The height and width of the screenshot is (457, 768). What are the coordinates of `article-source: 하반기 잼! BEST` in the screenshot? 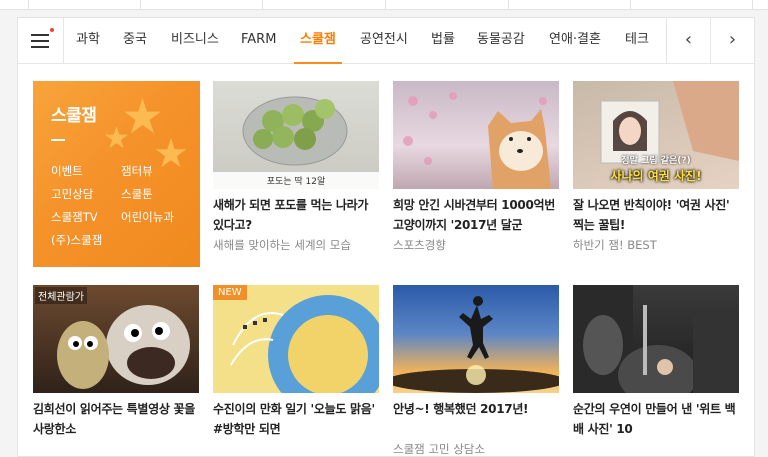 It's located at (615, 245).